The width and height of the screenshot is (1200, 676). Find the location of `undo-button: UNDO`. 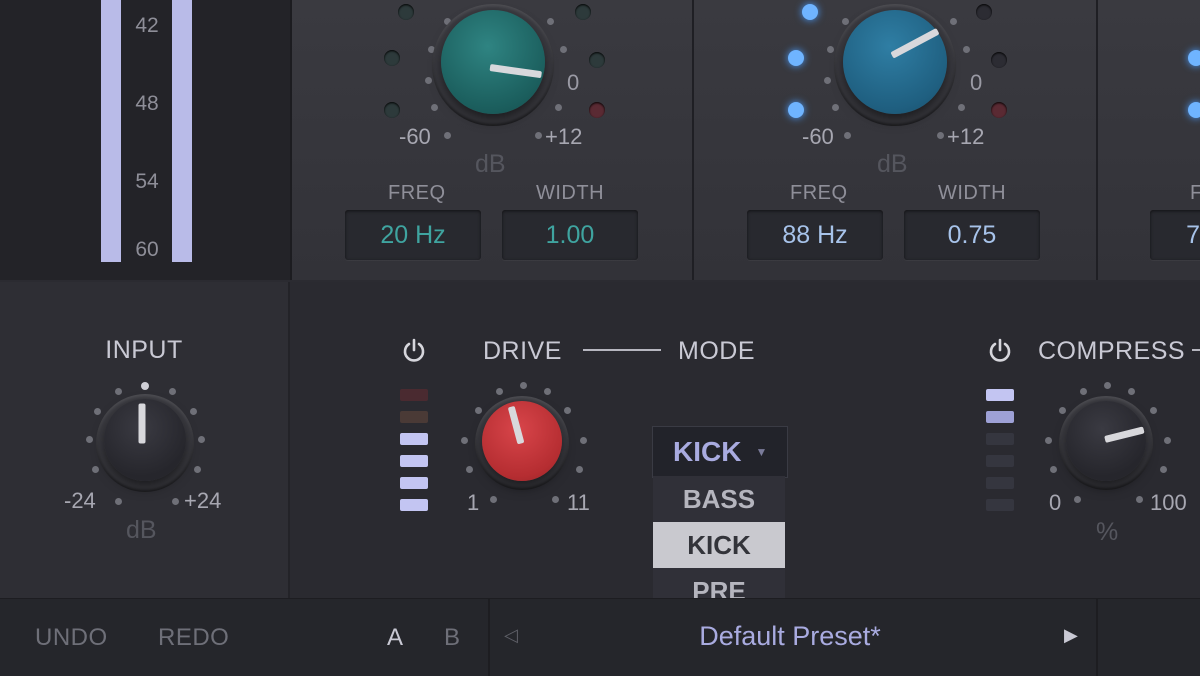

undo-button: UNDO is located at coordinates (71, 638).